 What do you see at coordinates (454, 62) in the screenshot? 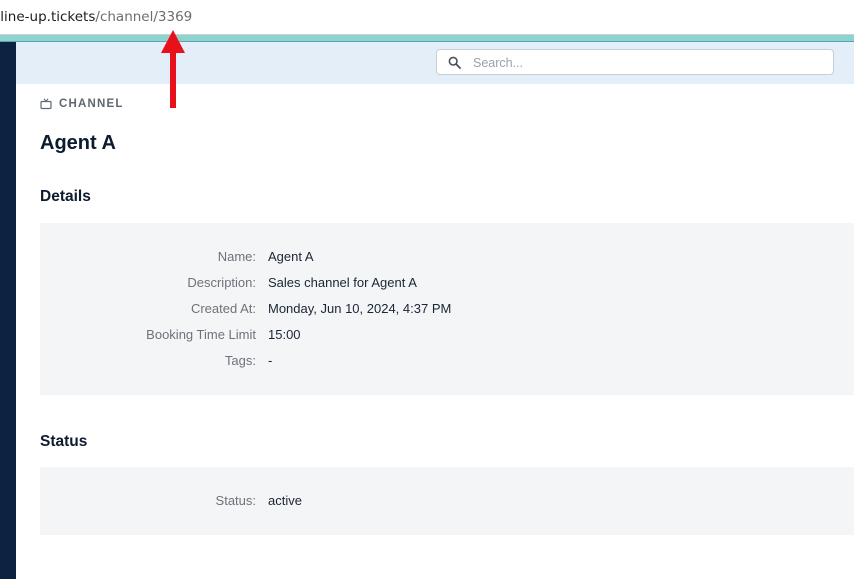
I see `search-icon` at bounding box center [454, 62].